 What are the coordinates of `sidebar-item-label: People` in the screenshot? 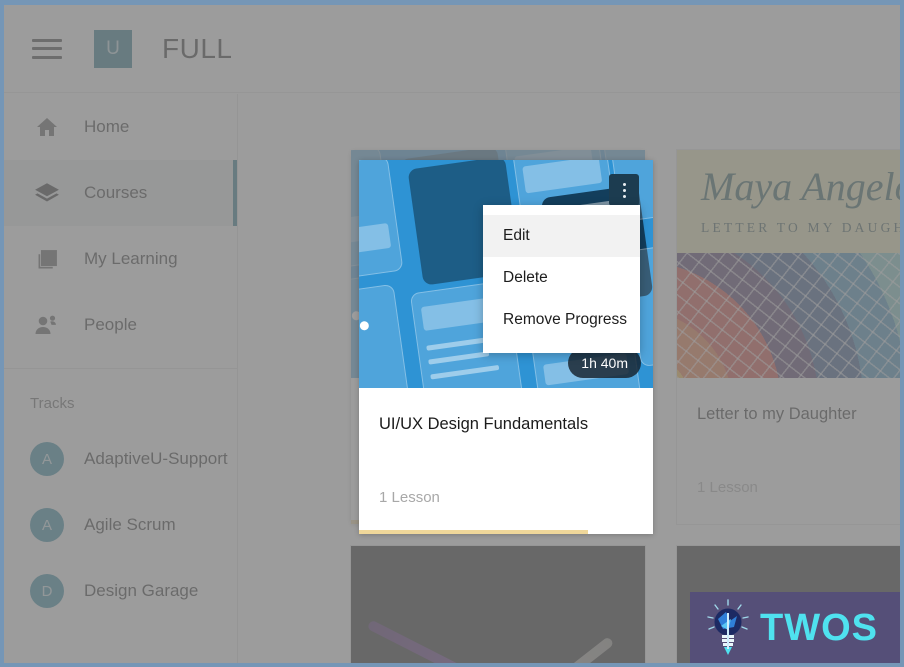 It's located at (110, 324).